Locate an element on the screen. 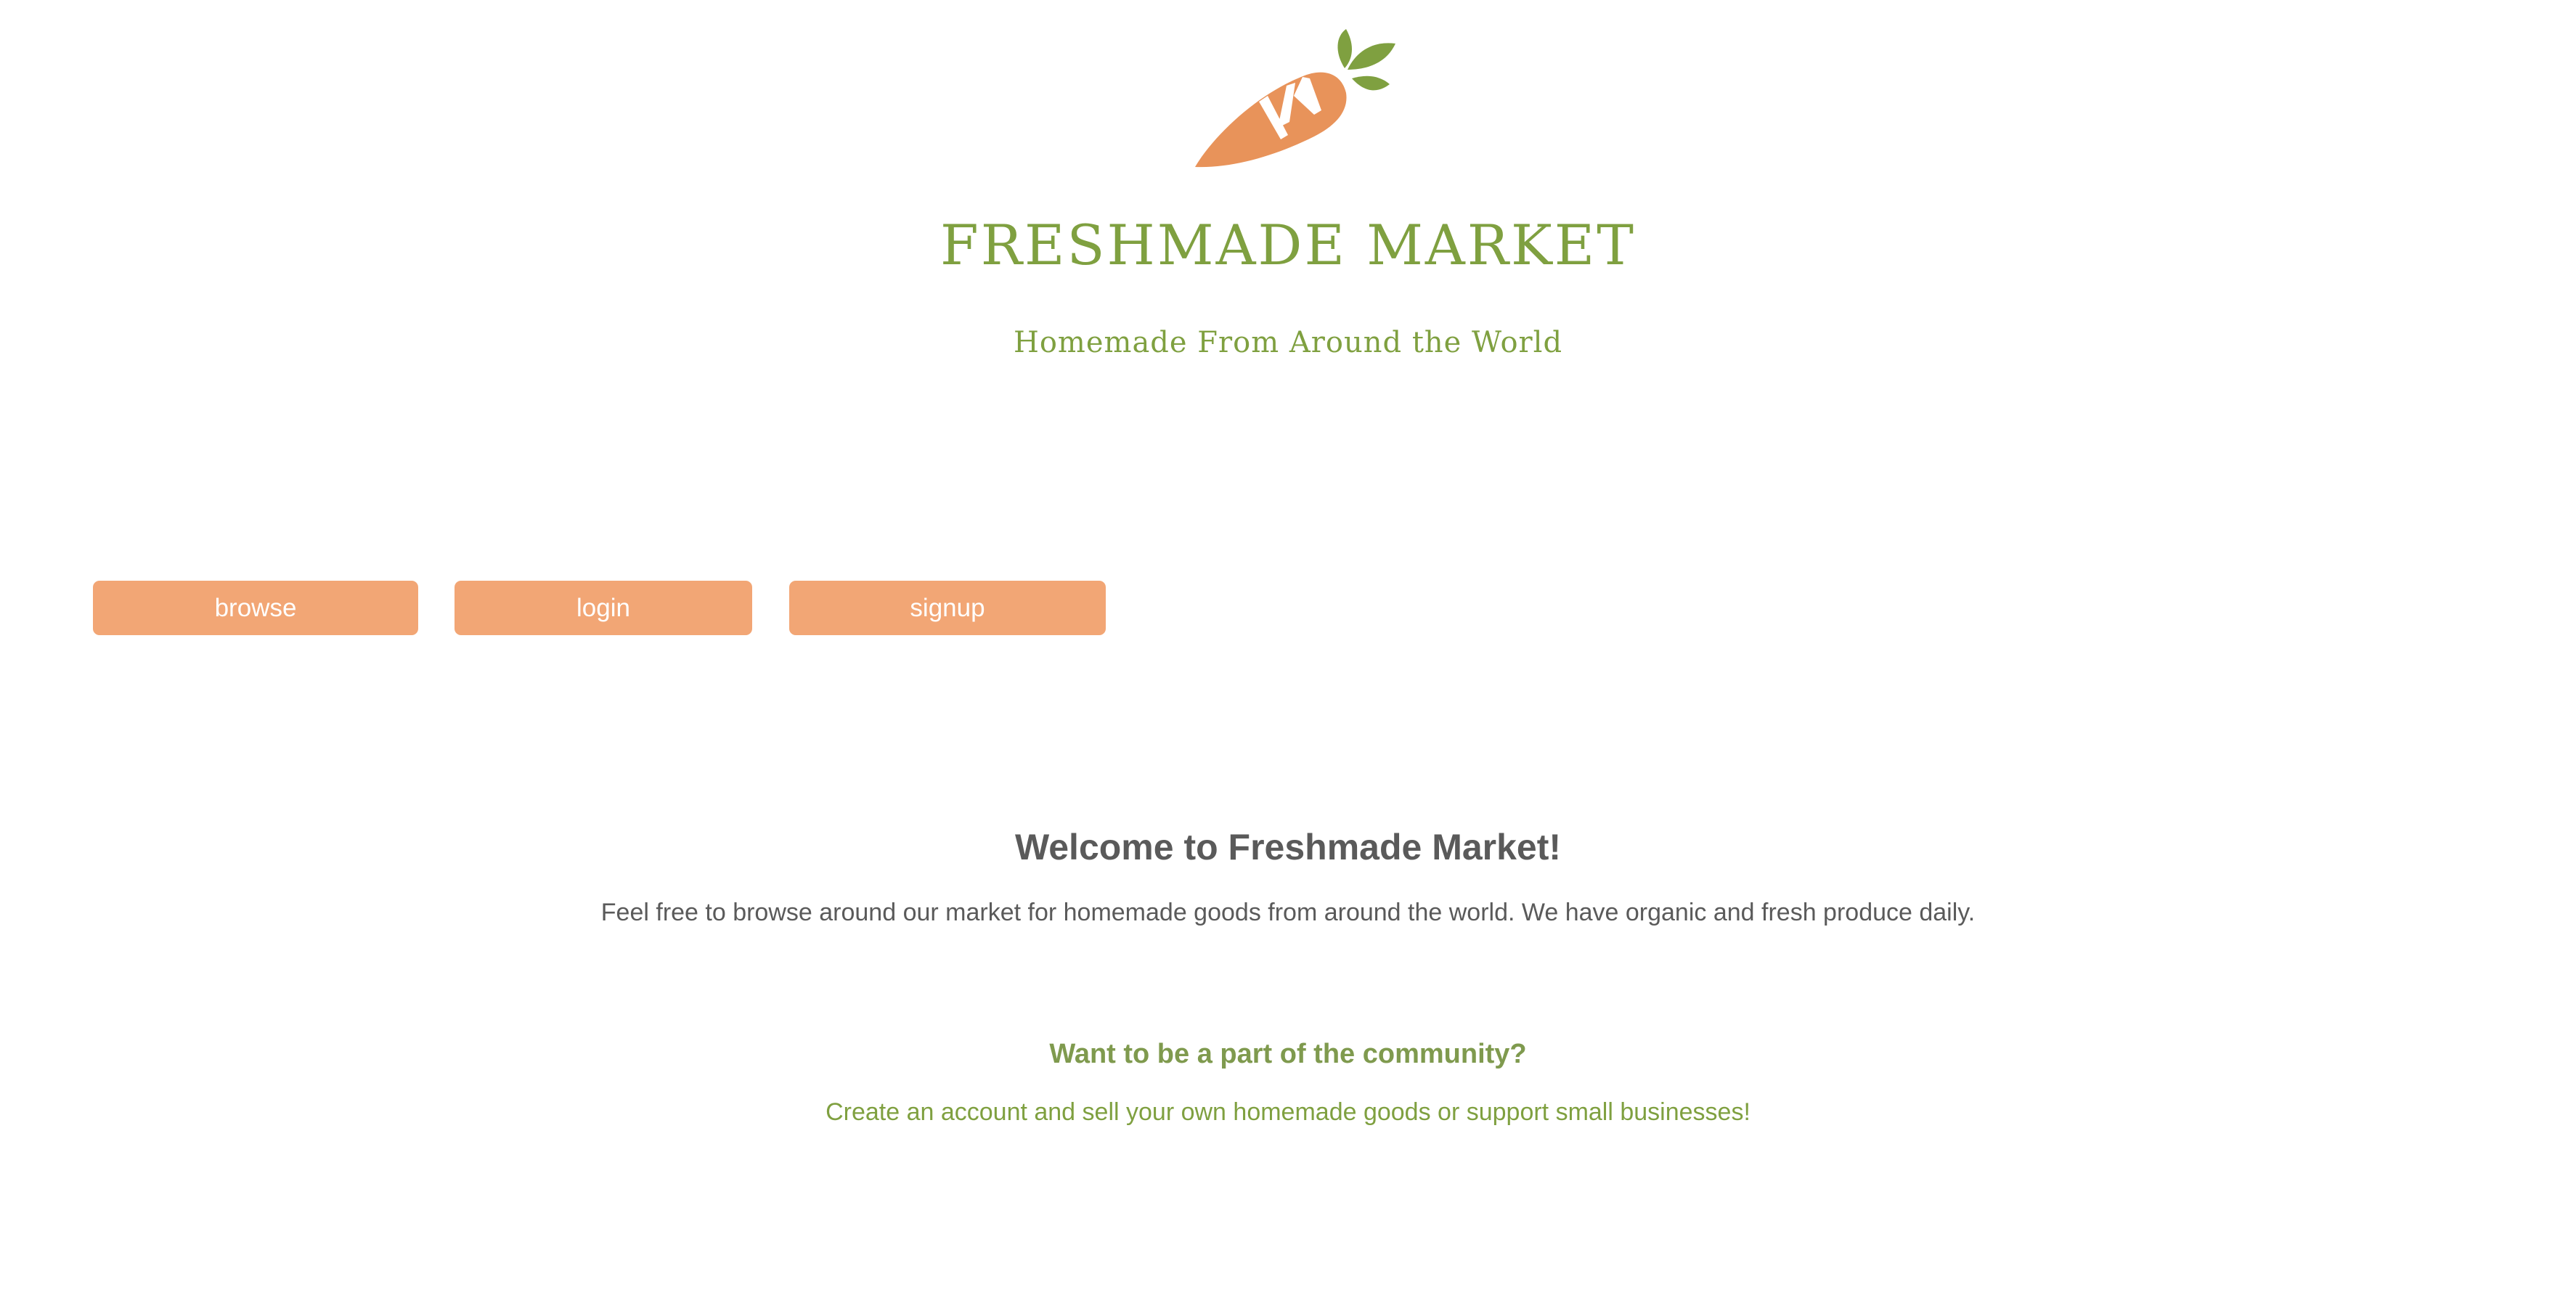 The width and height of the screenshot is (2576, 1295). signup-button: signup is located at coordinates (947, 608).